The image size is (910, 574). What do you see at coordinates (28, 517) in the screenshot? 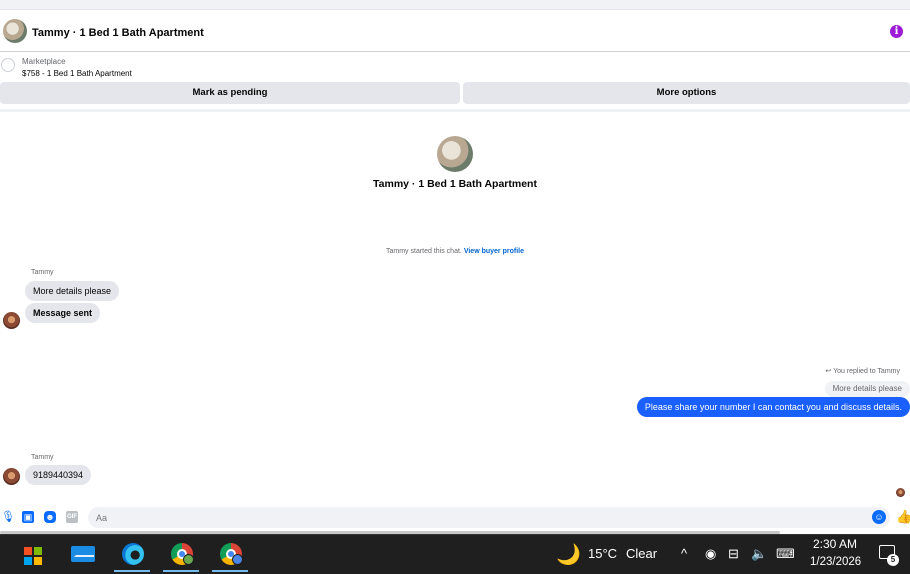
I see `photo-icon: ▣` at bounding box center [28, 517].